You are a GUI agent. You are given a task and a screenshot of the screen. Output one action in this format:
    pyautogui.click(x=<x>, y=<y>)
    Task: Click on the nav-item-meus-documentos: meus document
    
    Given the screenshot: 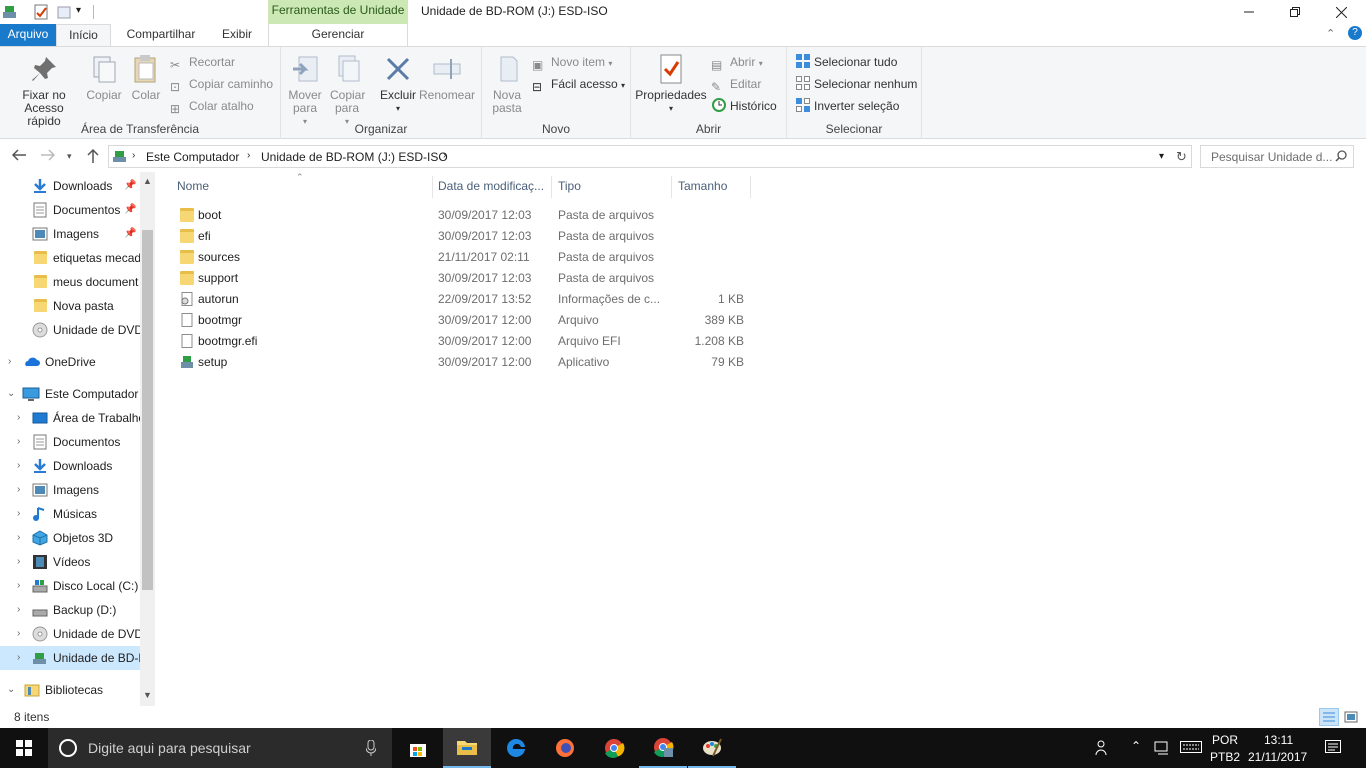 What is the action you would take?
    pyautogui.click(x=70, y=282)
    